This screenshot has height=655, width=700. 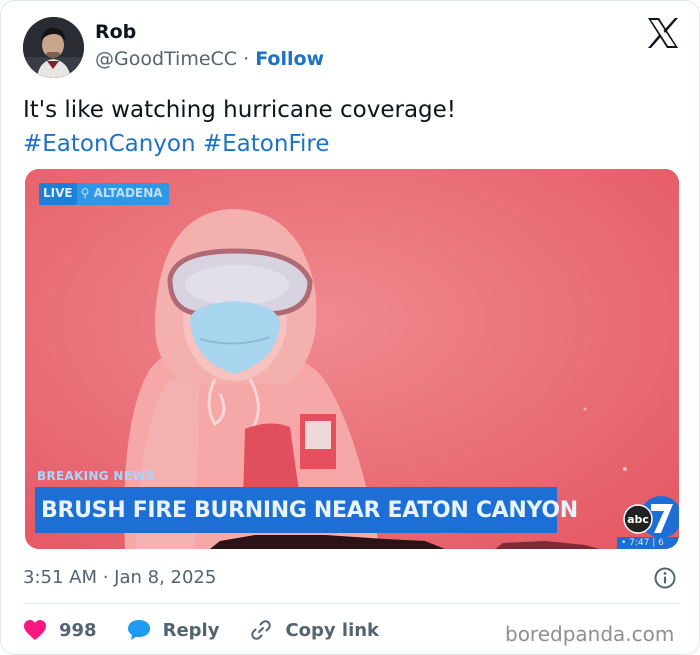 I want to click on author-handle: @GoodTimeCC, so click(x=166, y=59).